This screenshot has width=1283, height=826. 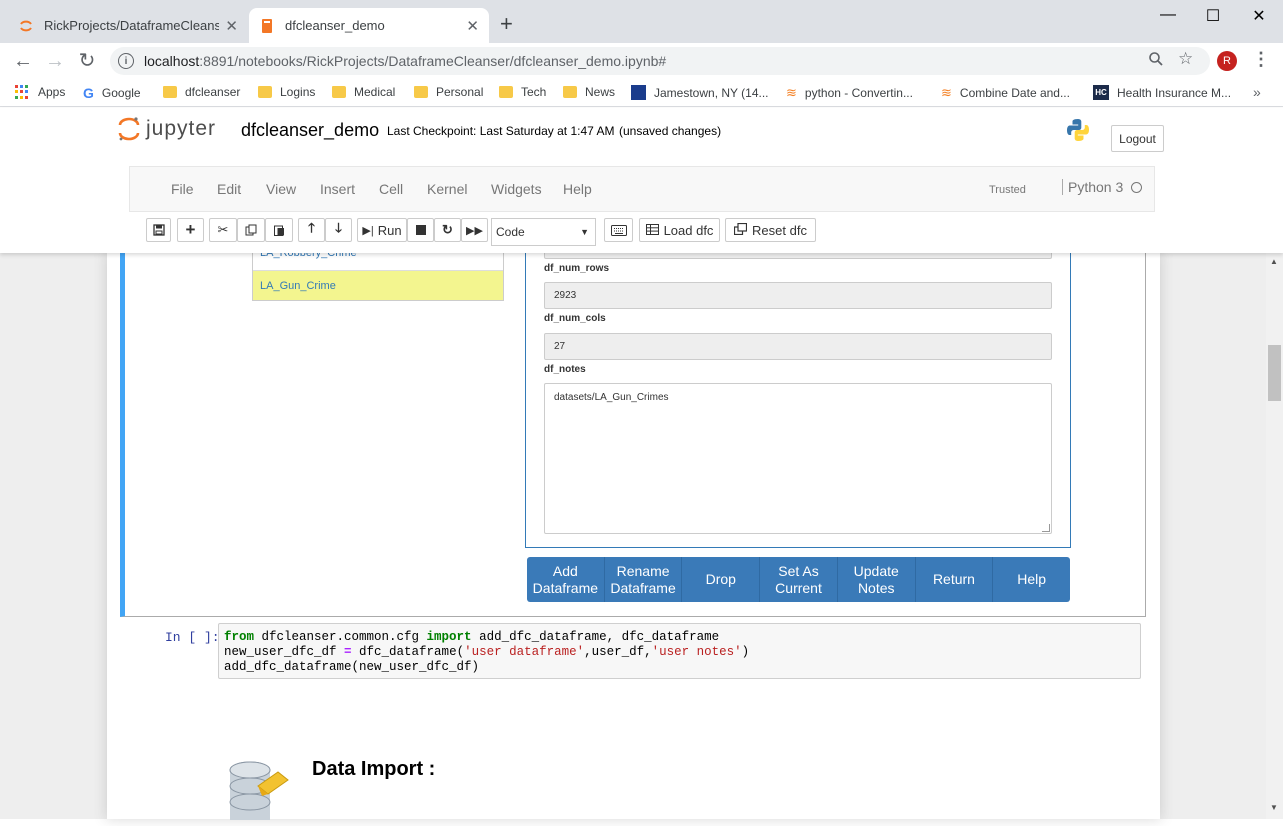 What do you see at coordinates (643, 570) in the screenshot?
I see `button-label-line1: Rename` at bounding box center [643, 570].